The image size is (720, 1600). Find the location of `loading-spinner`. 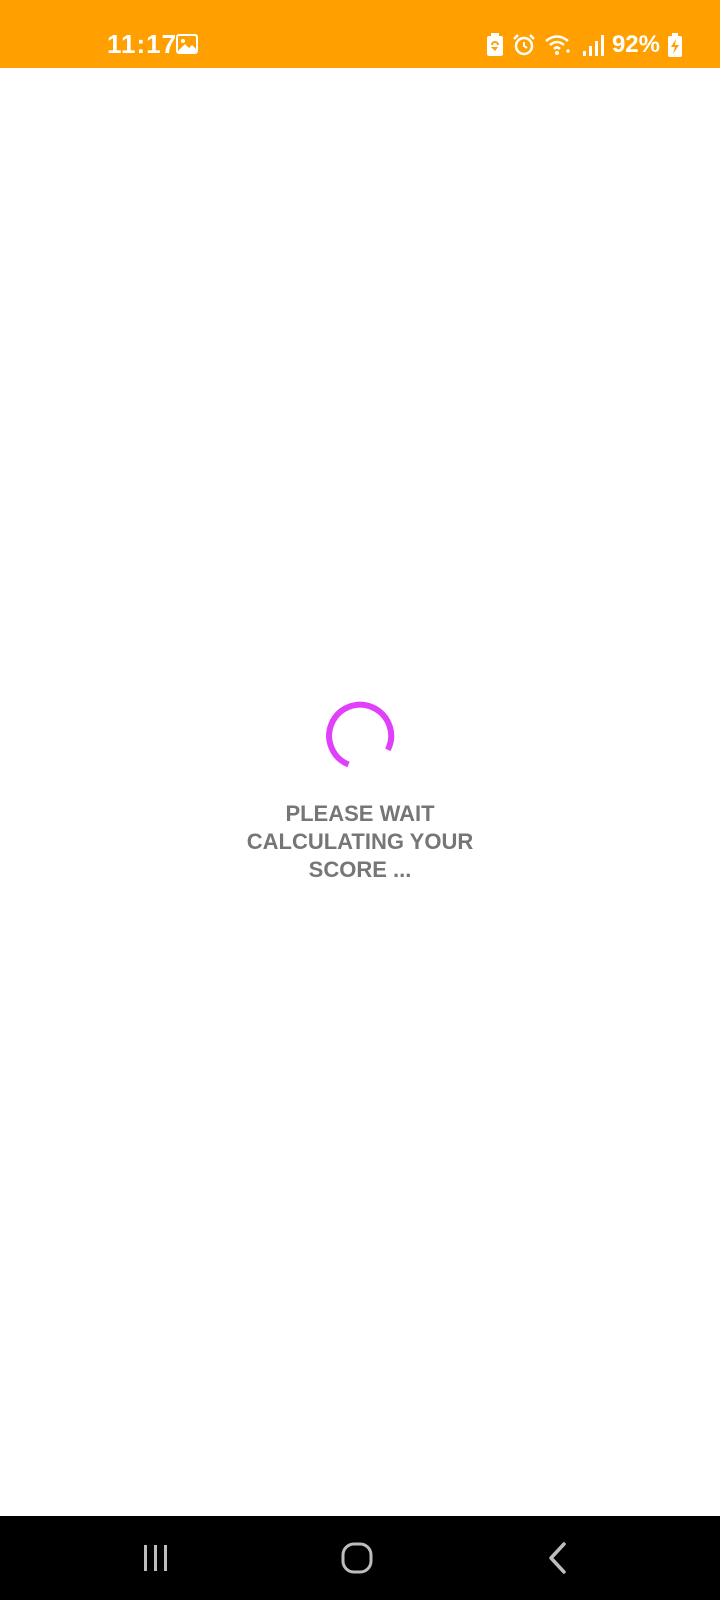

loading-spinner is located at coordinates (360, 734).